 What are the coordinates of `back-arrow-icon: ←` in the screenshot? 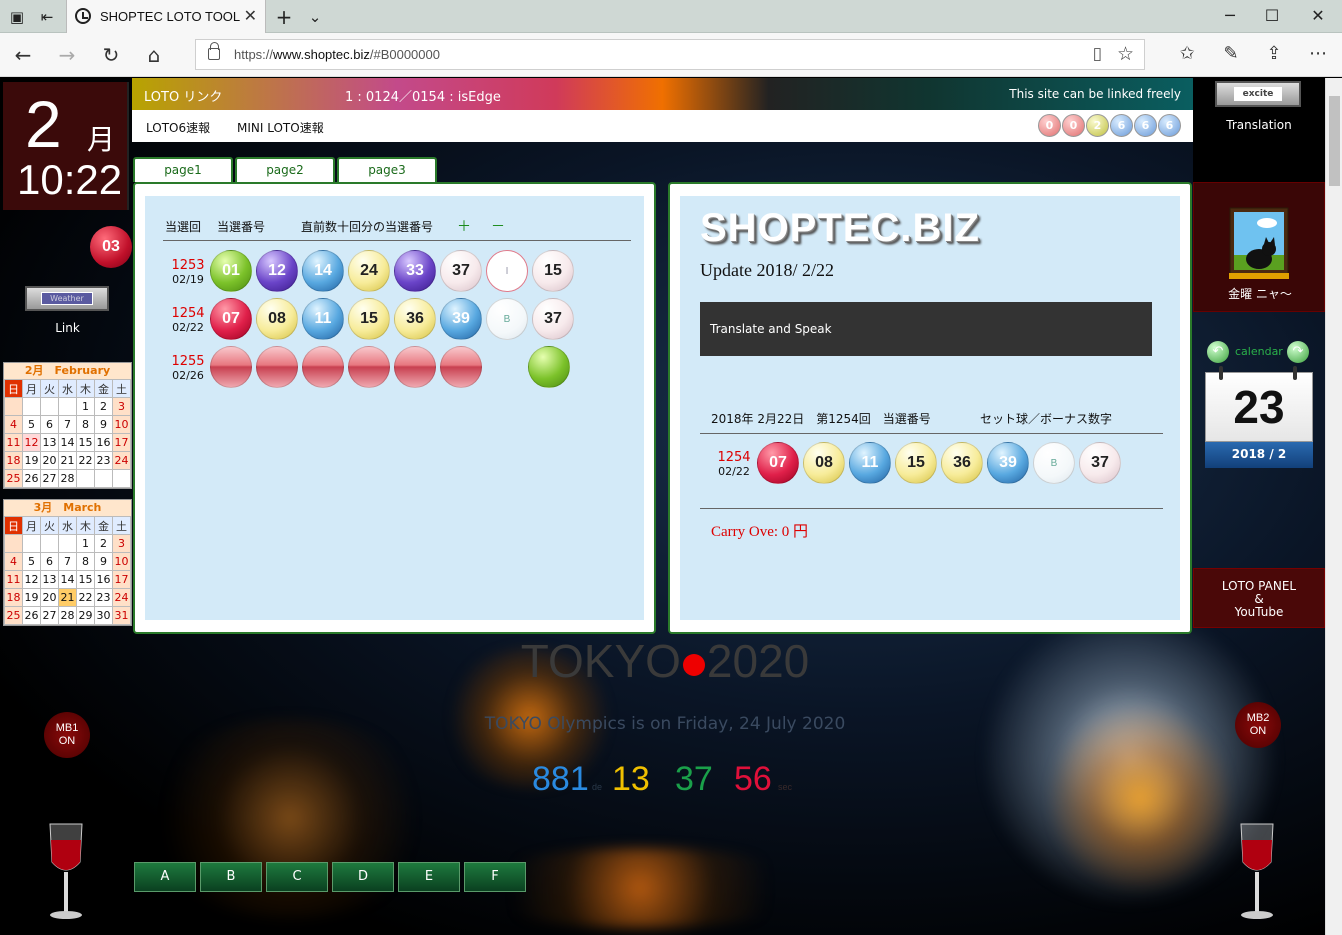 It's located at (23, 55).